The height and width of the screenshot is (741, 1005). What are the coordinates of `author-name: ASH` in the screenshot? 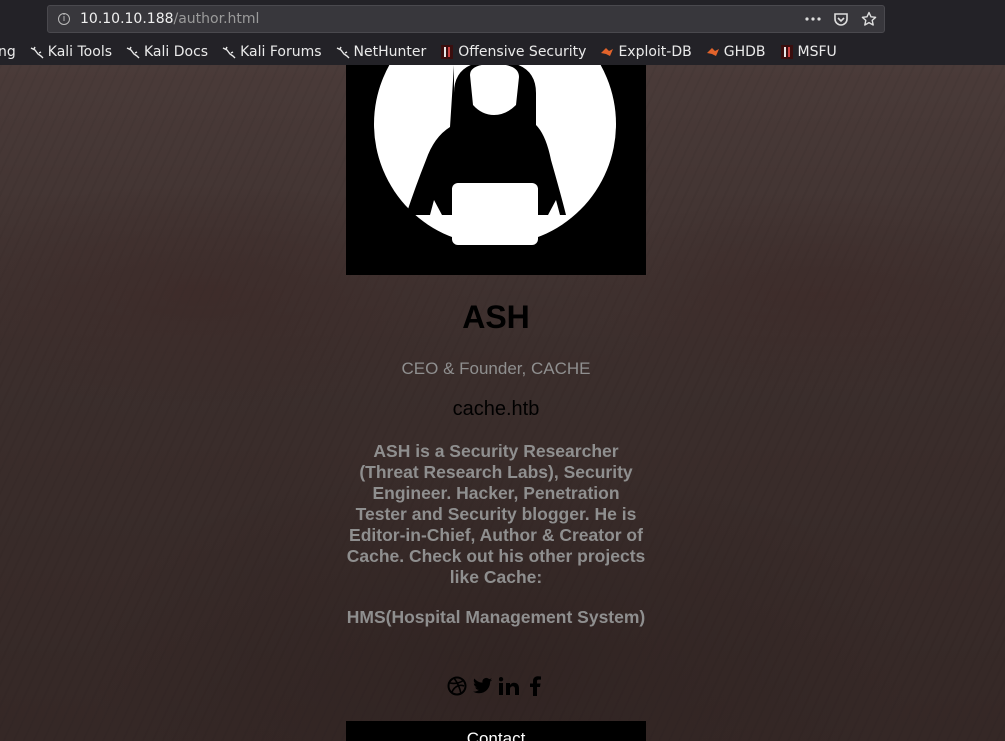 It's located at (496, 317).